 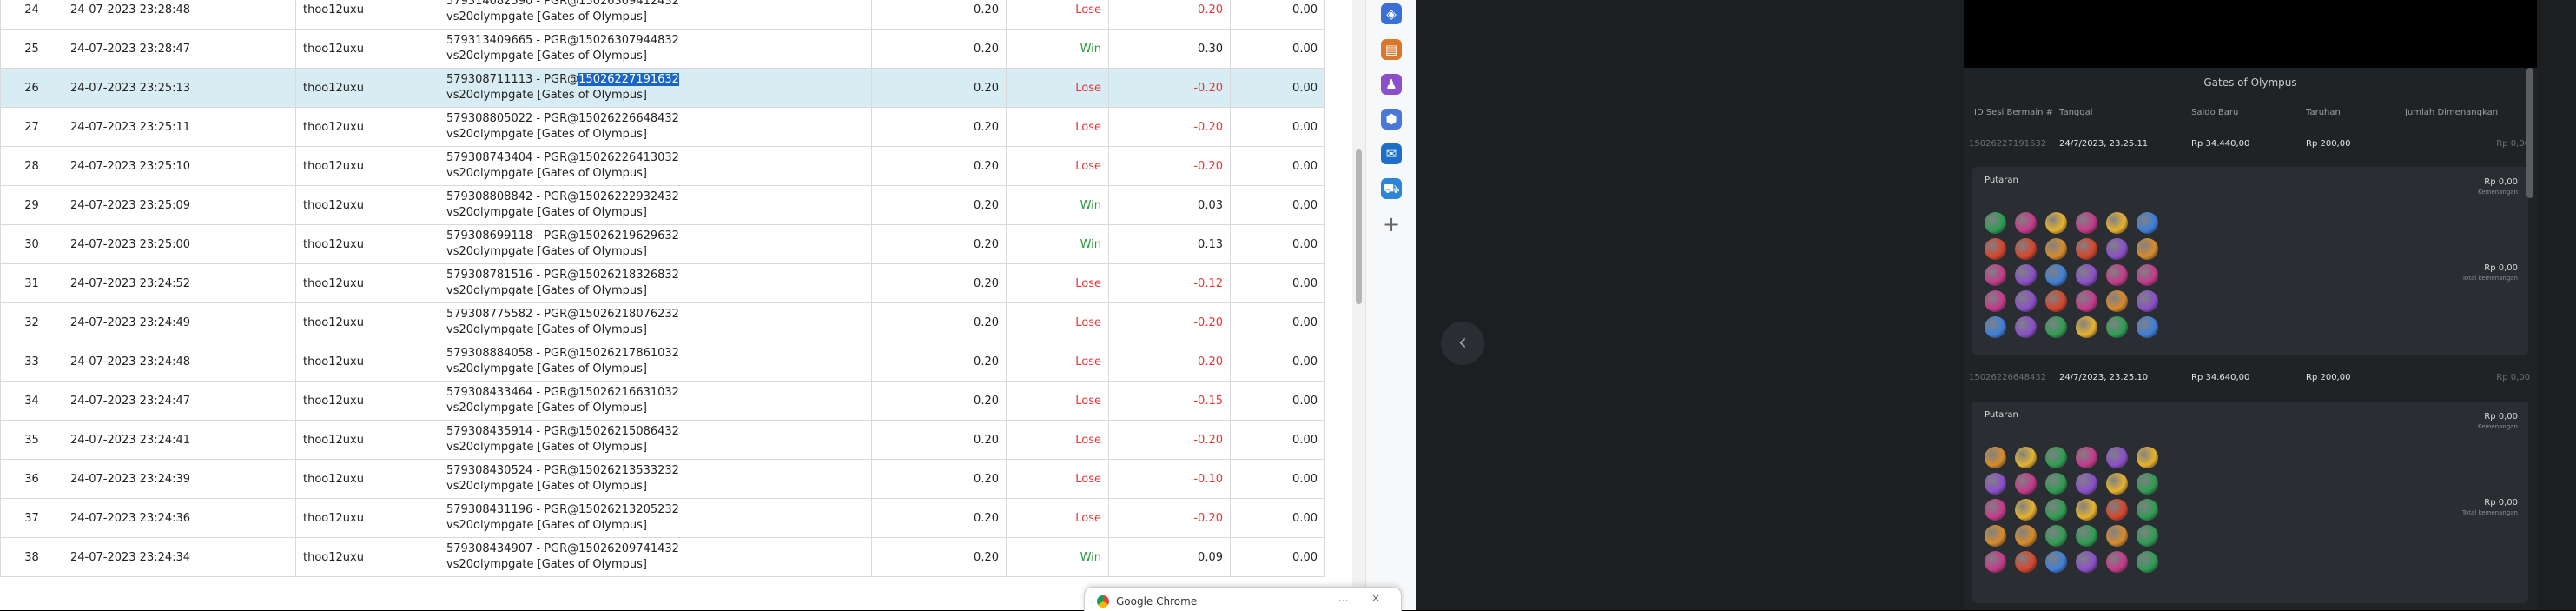 I want to click on add-extension-icon: +, so click(x=1391, y=224).